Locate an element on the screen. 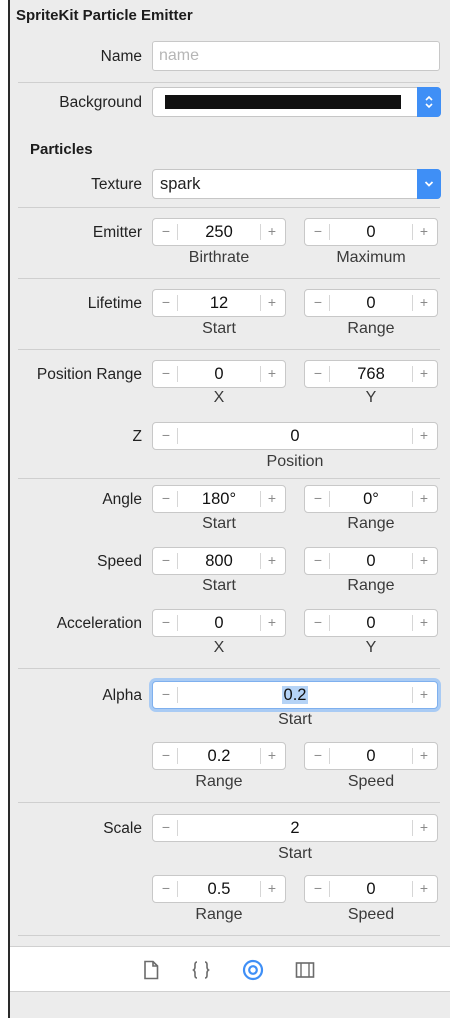 This screenshot has height=1018, width=450. scale-range-stepper: − 0.5 + is located at coordinates (219, 889).